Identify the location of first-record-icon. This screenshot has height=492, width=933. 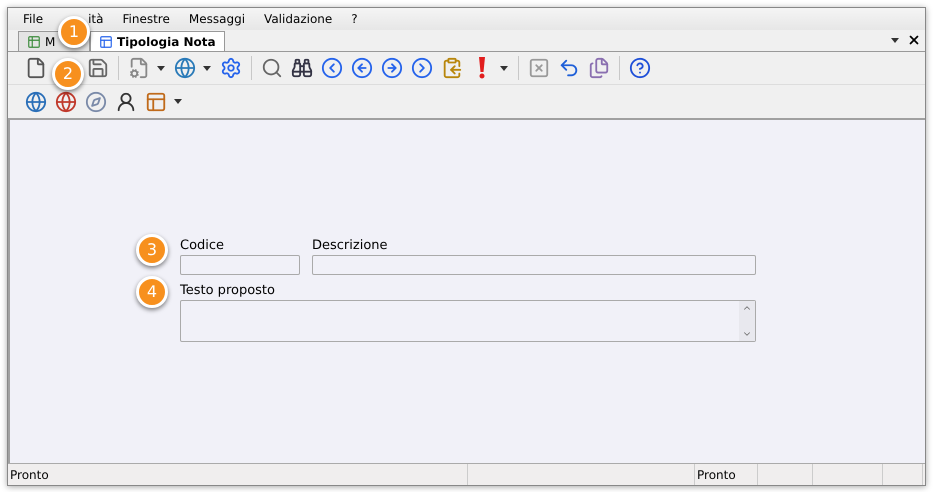
(332, 68).